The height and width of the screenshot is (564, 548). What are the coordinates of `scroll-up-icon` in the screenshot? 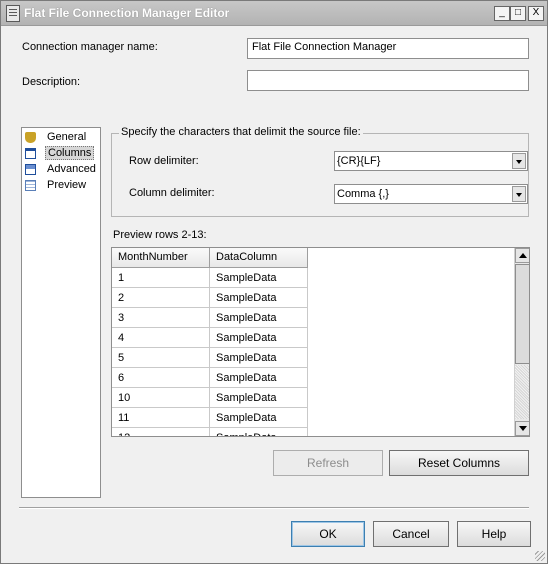 It's located at (522, 255).